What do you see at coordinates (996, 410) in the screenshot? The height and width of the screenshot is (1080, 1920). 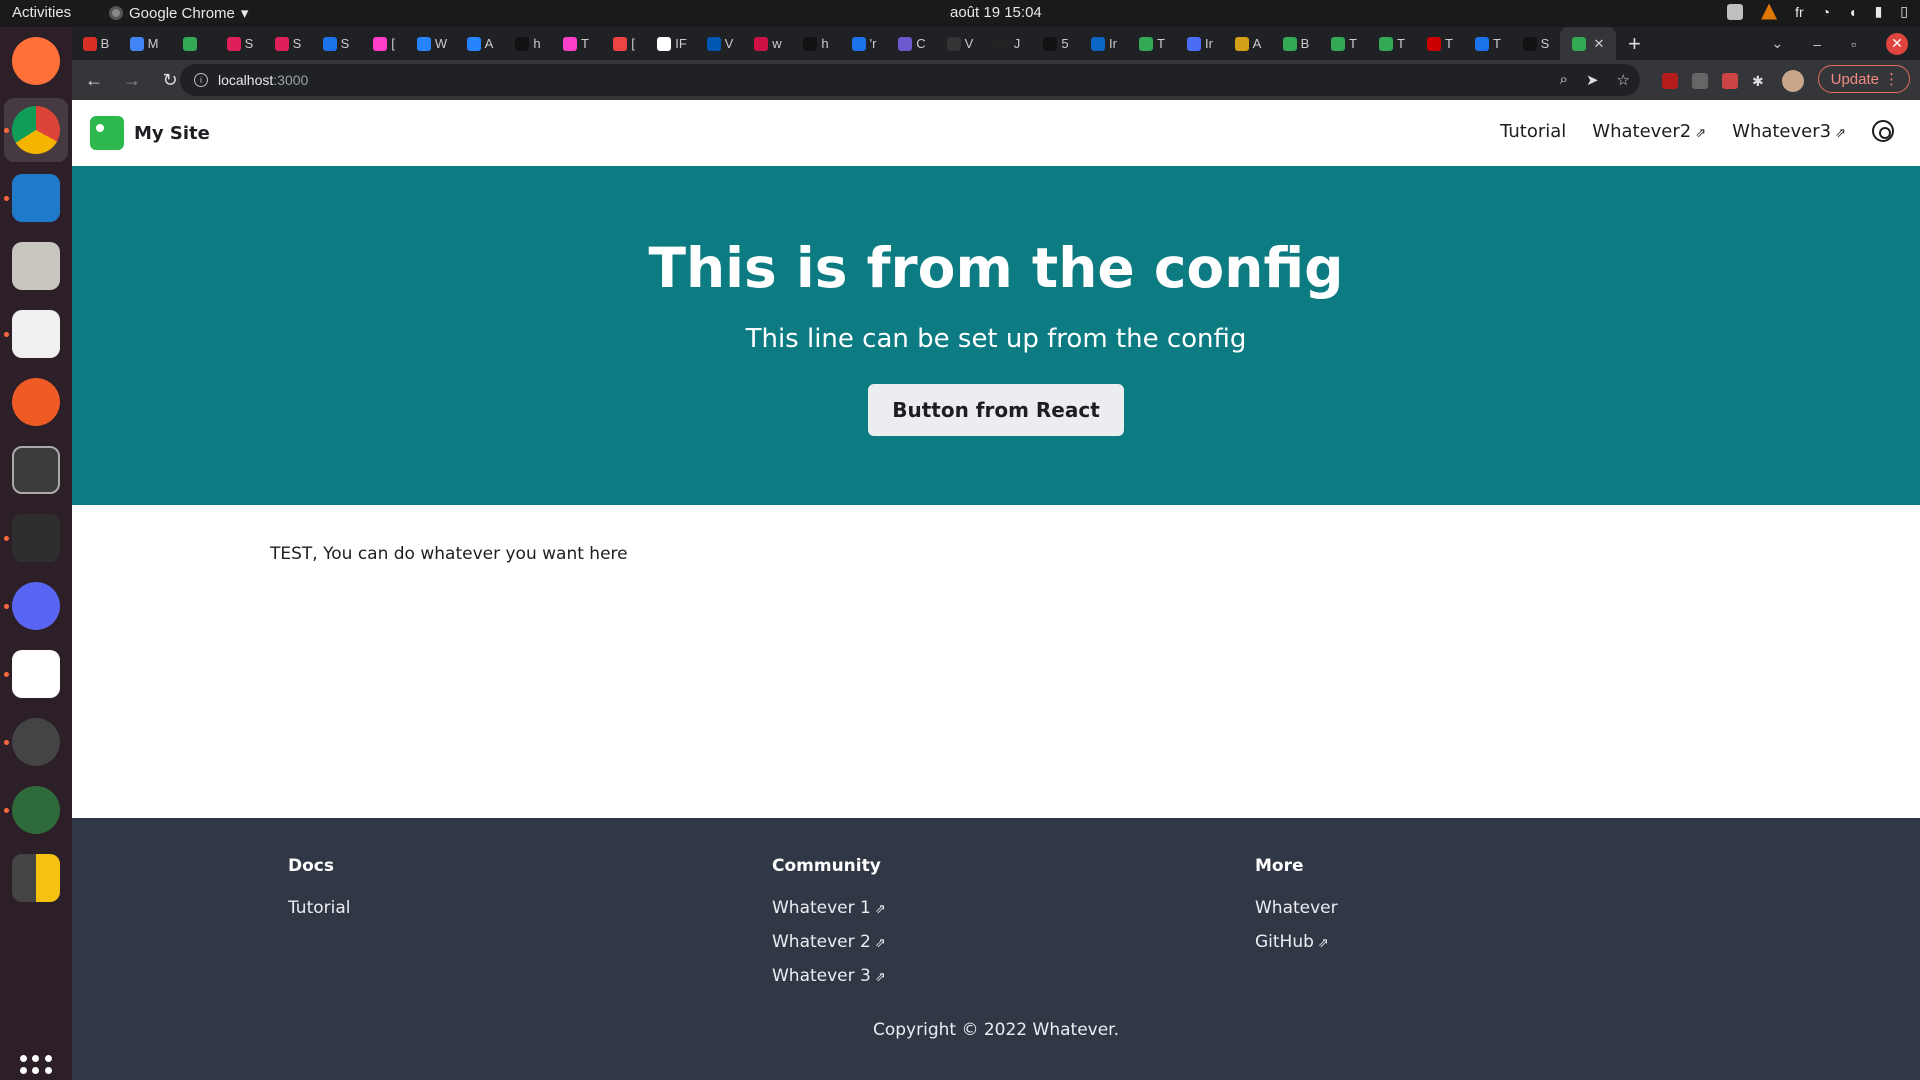 I see `hero-button: Button from React` at bounding box center [996, 410].